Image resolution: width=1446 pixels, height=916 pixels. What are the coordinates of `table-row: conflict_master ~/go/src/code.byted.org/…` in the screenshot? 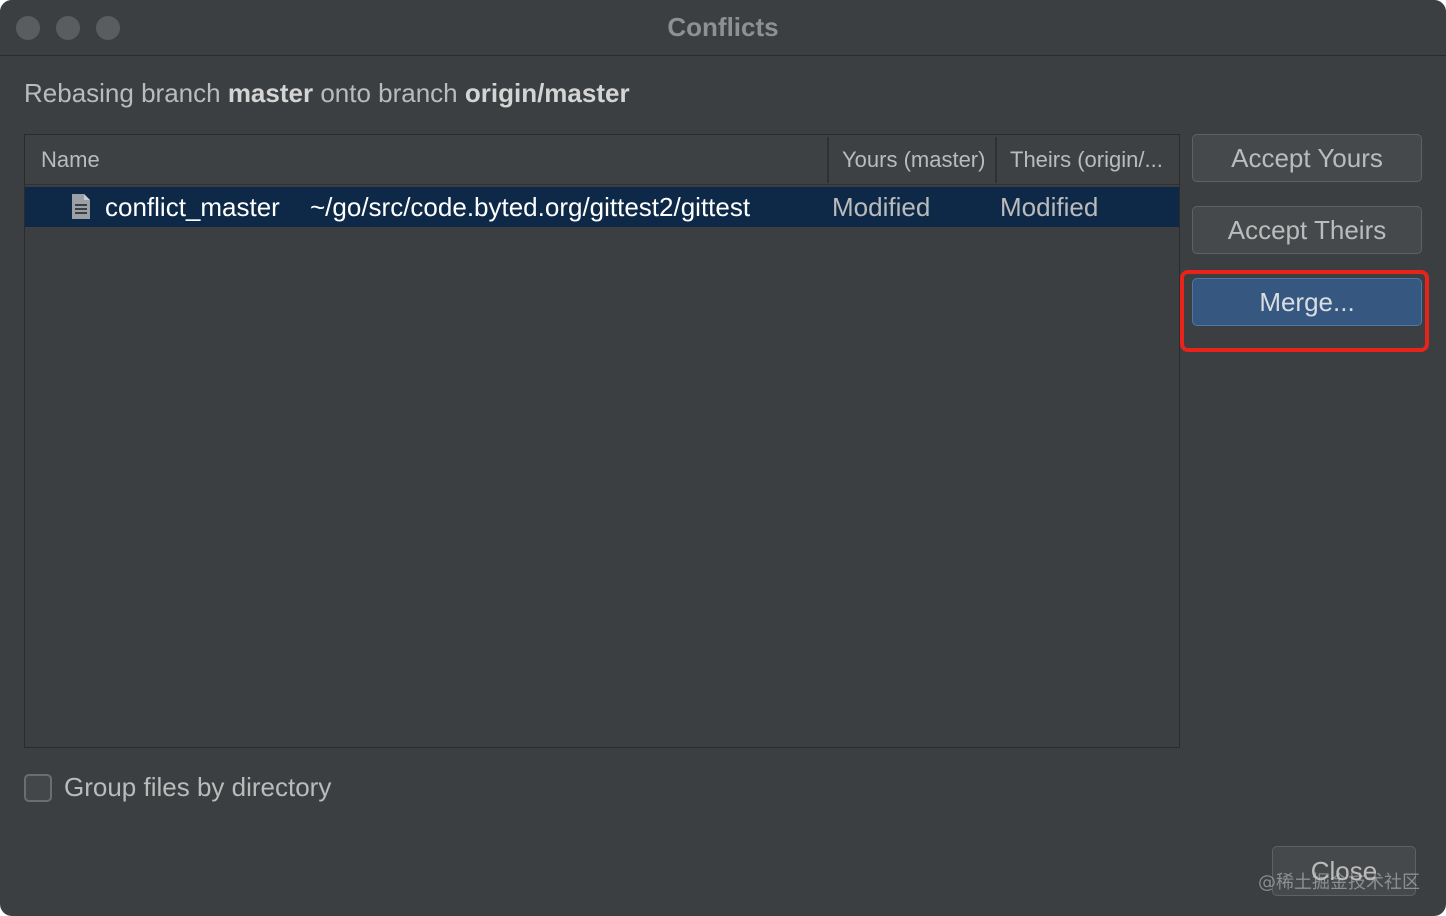 It's located at (602, 207).